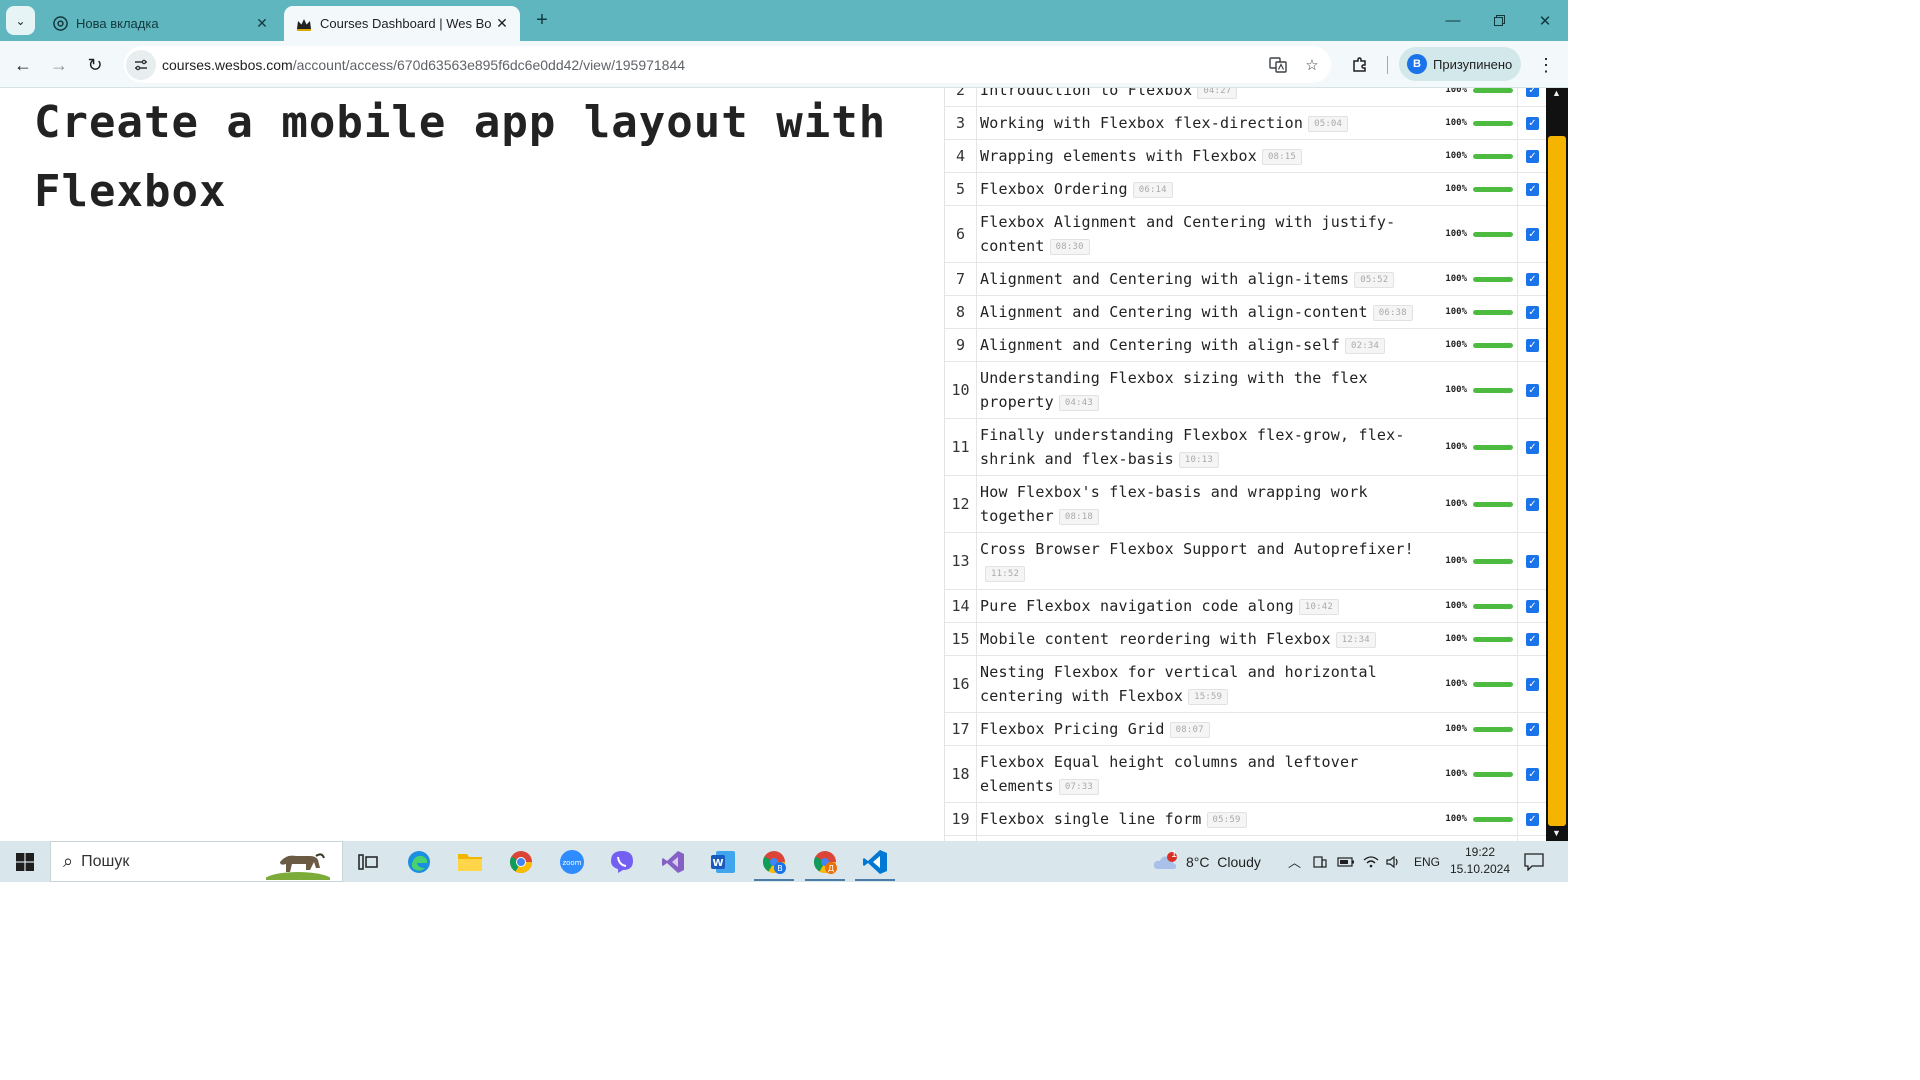 The image size is (1920, 1080). What do you see at coordinates (521, 861) in the screenshot?
I see `chrome-app-icon` at bounding box center [521, 861].